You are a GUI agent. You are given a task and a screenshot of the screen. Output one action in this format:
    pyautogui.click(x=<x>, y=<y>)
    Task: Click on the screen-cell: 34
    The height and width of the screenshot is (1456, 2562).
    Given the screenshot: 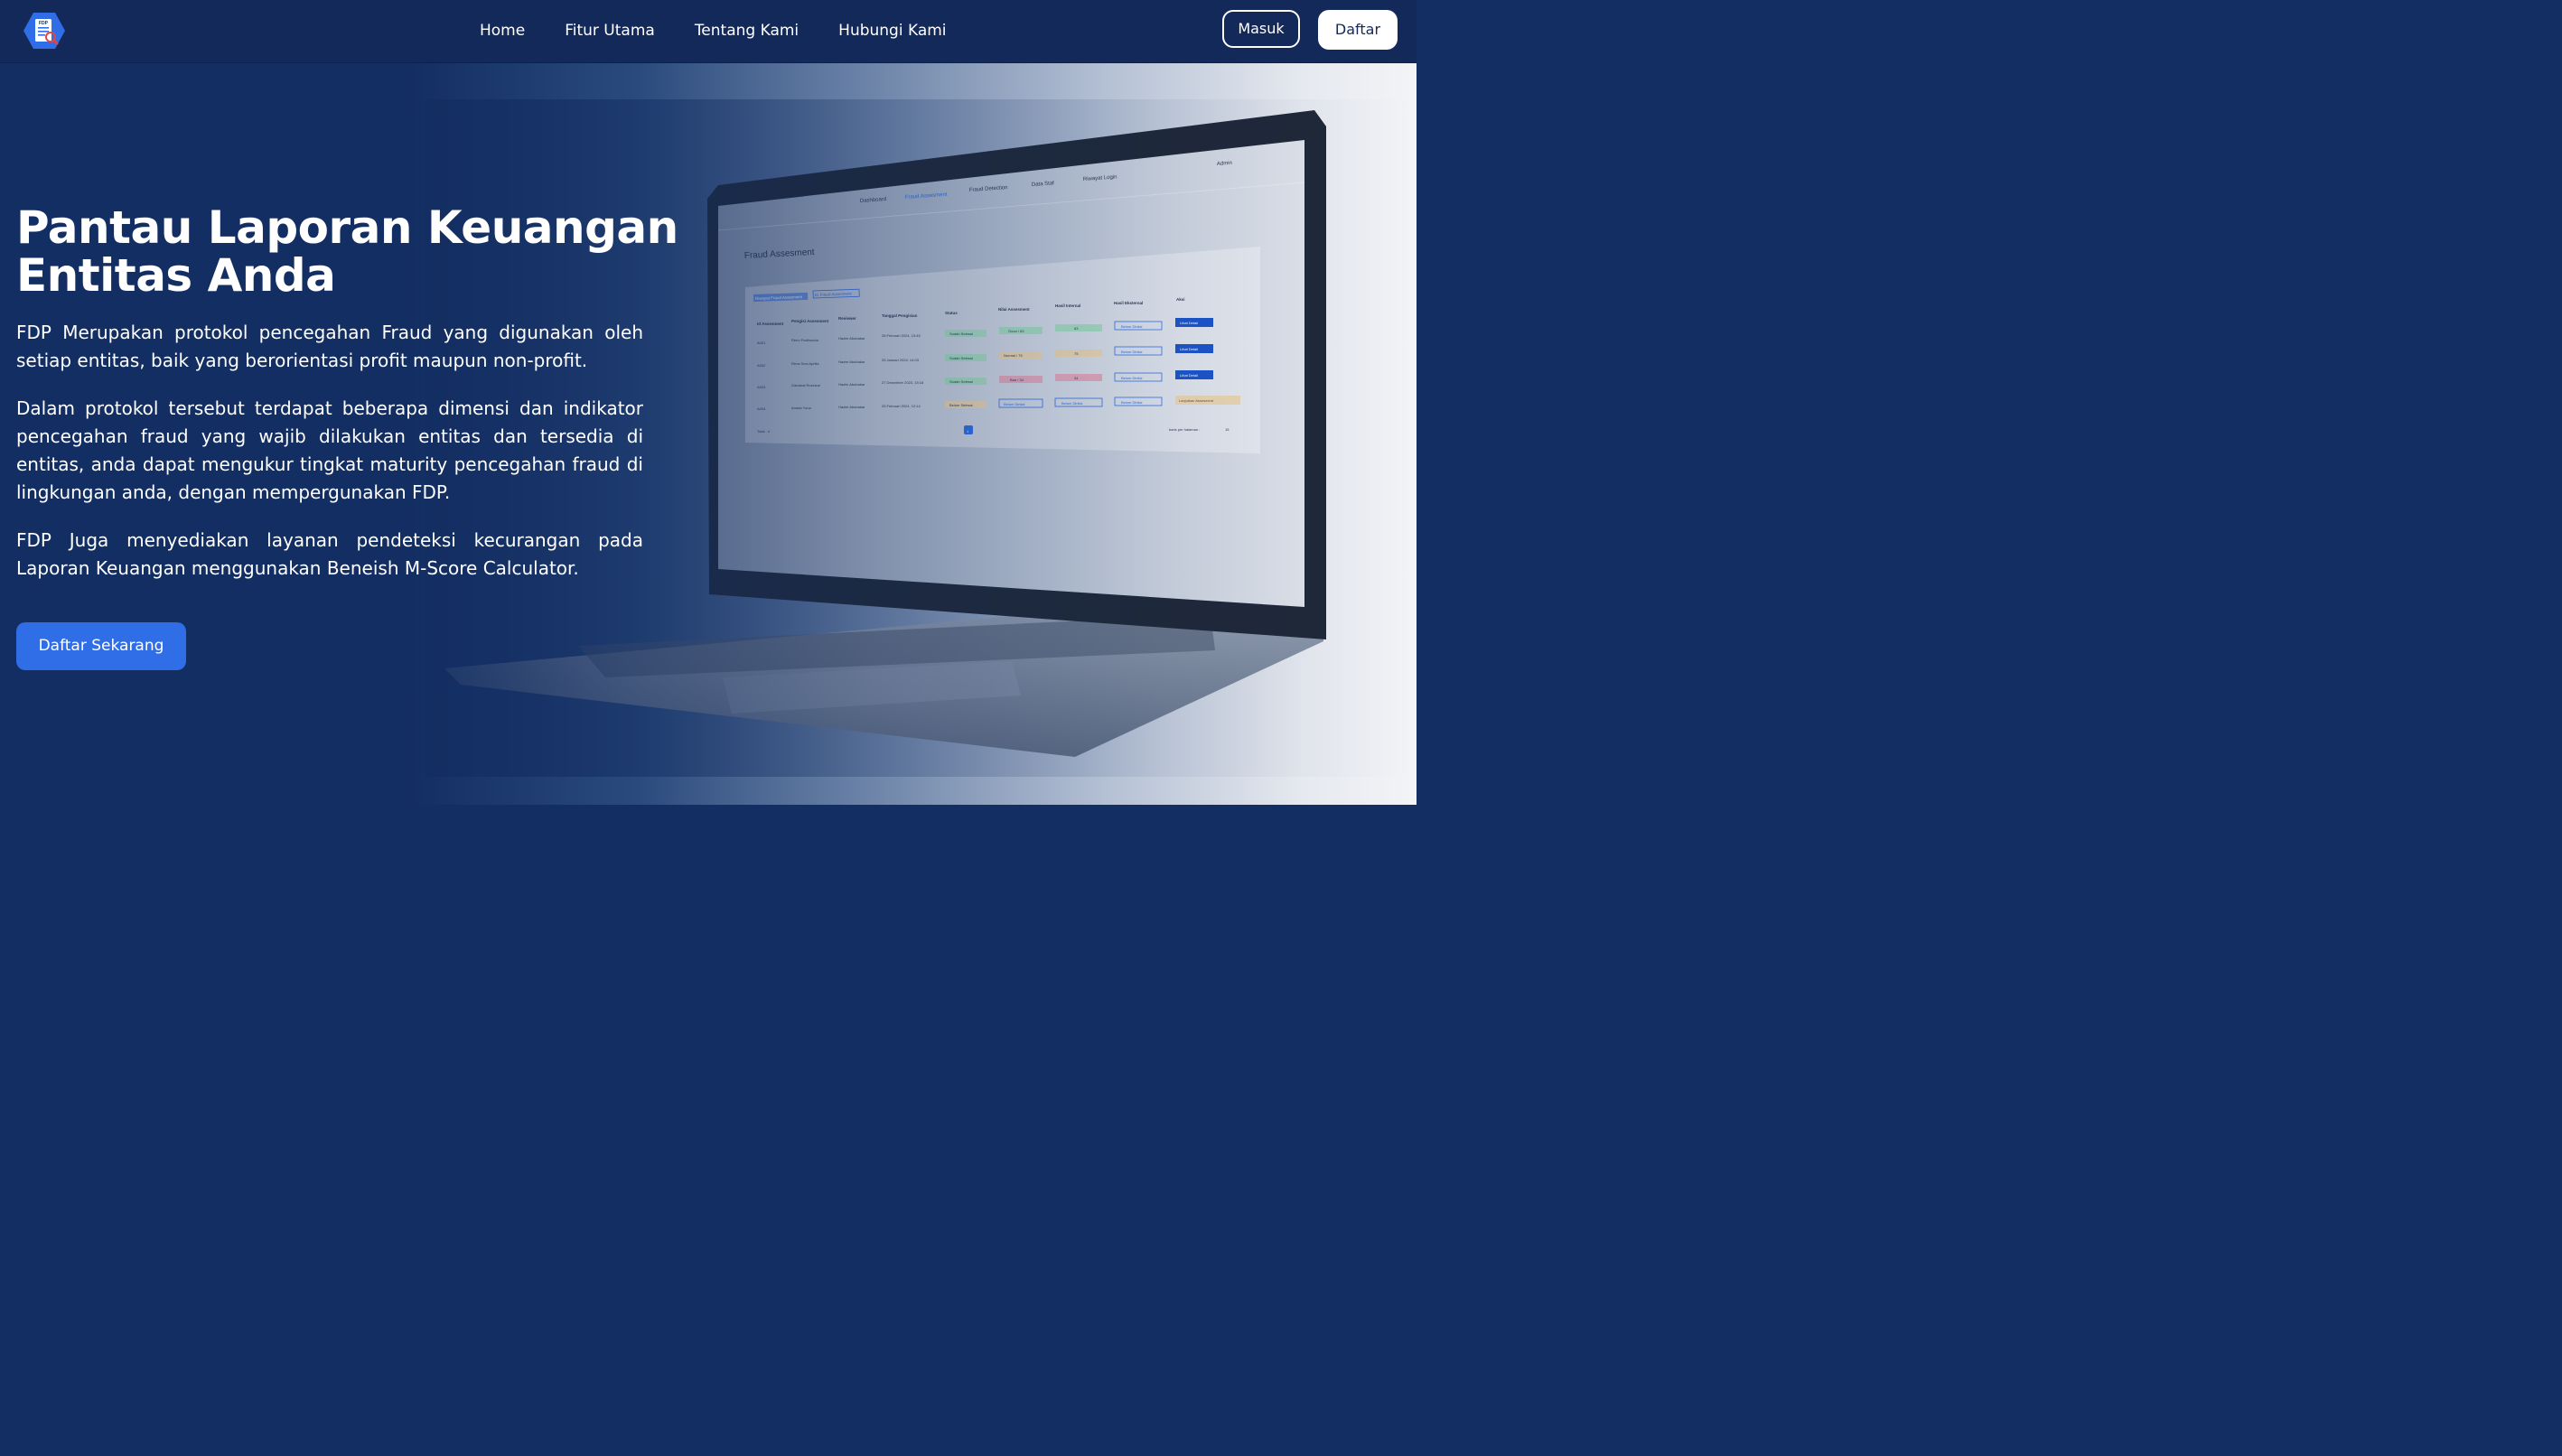 What is the action you would take?
    pyautogui.click(x=1076, y=378)
    